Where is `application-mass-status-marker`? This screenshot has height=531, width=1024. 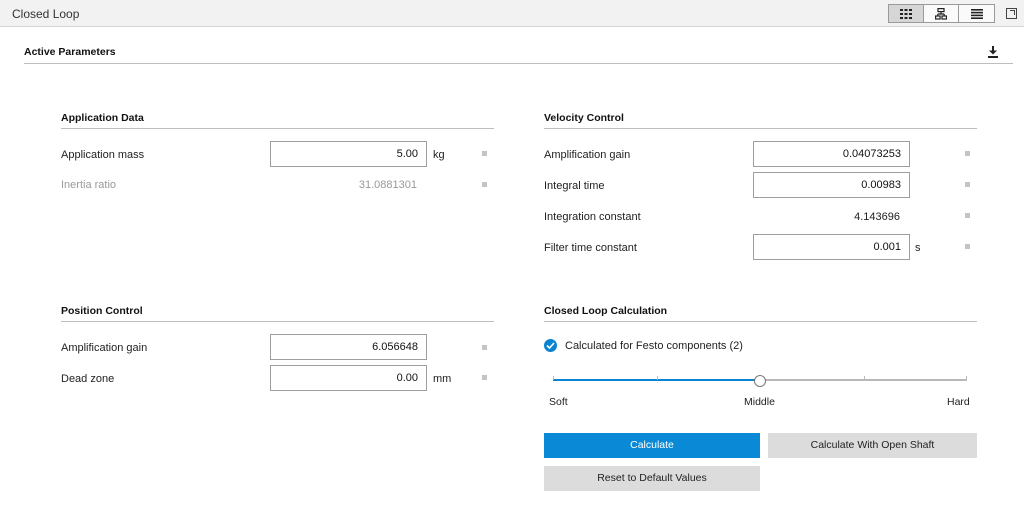 application-mass-status-marker is located at coordinates (484, 153).